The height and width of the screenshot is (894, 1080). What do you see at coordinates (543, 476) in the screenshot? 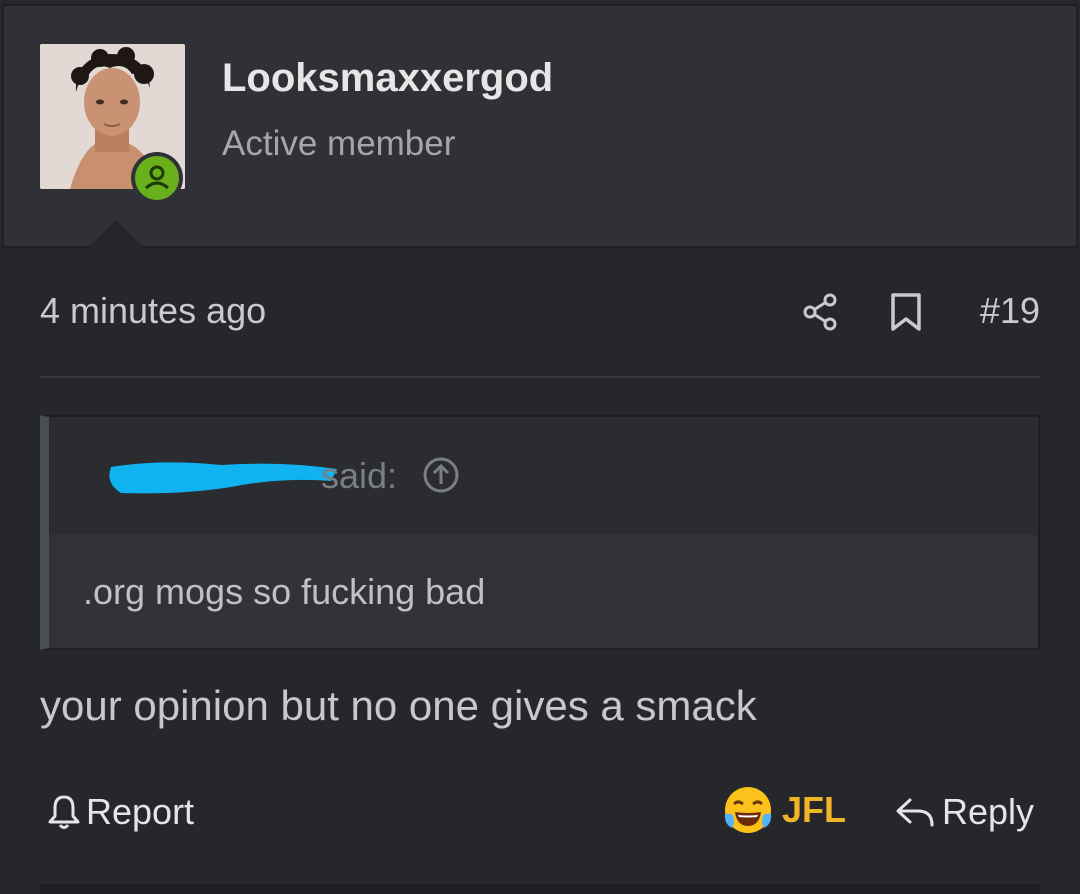
I see `quote-header: said:` at bounding box center [543, 476].